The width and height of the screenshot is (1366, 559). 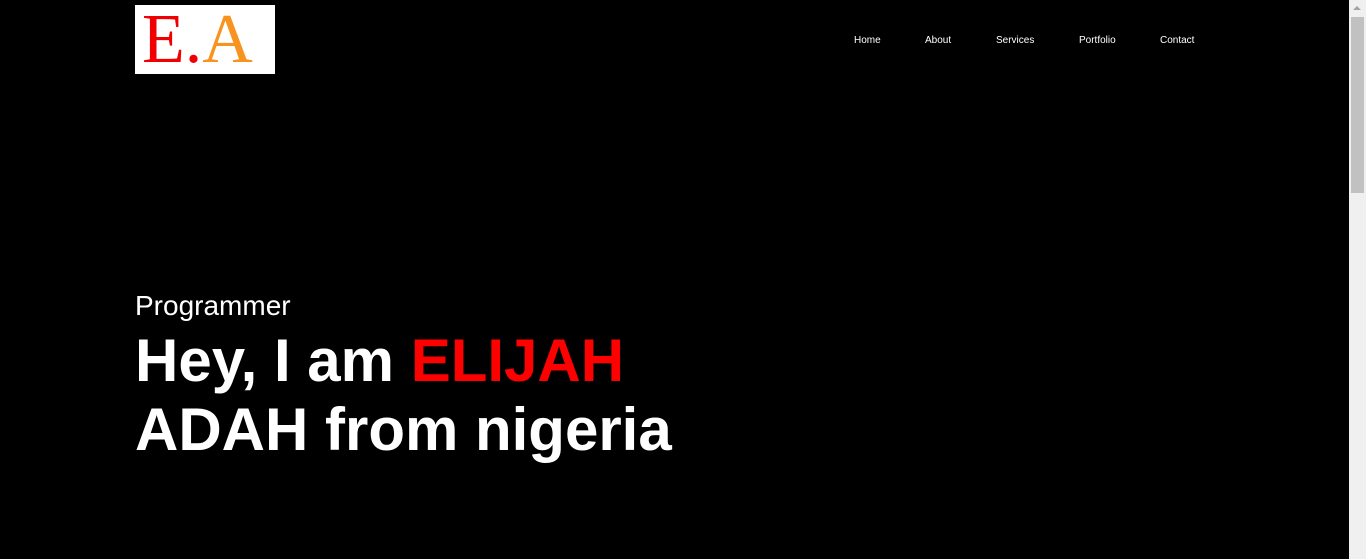 I want to click on nav-link-services: Services, so click(x=1015, y=41).